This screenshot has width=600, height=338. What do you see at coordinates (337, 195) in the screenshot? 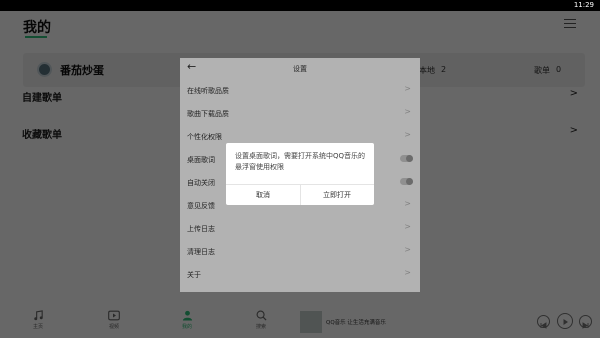
I see `open-now-button: 立即打开` at bounding box center [337, 195].